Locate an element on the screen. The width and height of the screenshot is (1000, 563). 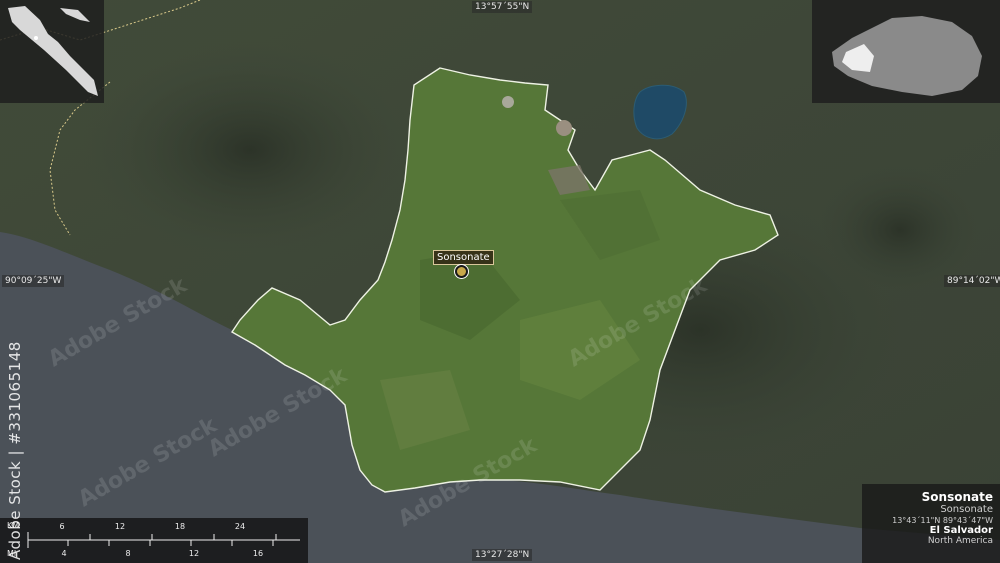
capital-name: Sonsonate is located at coordinates (966, 509).